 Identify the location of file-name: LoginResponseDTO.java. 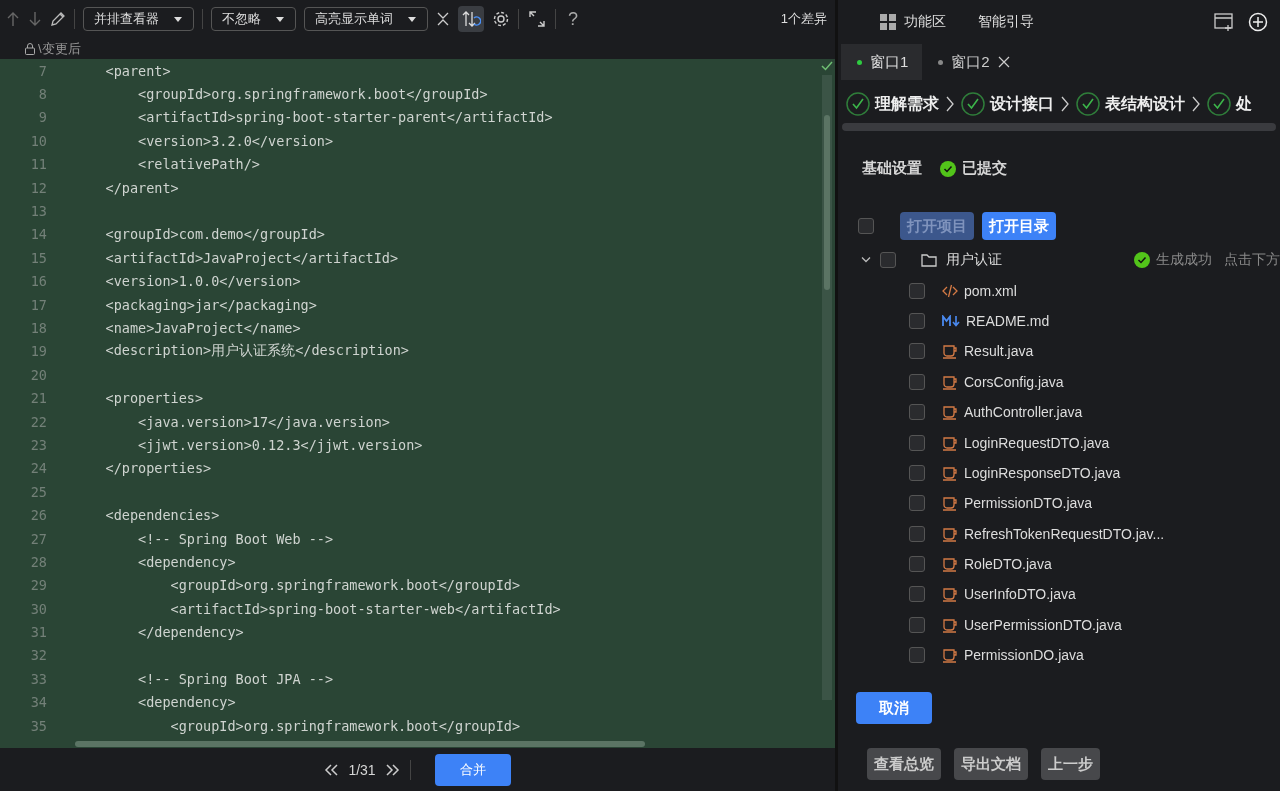
(1042, 472).